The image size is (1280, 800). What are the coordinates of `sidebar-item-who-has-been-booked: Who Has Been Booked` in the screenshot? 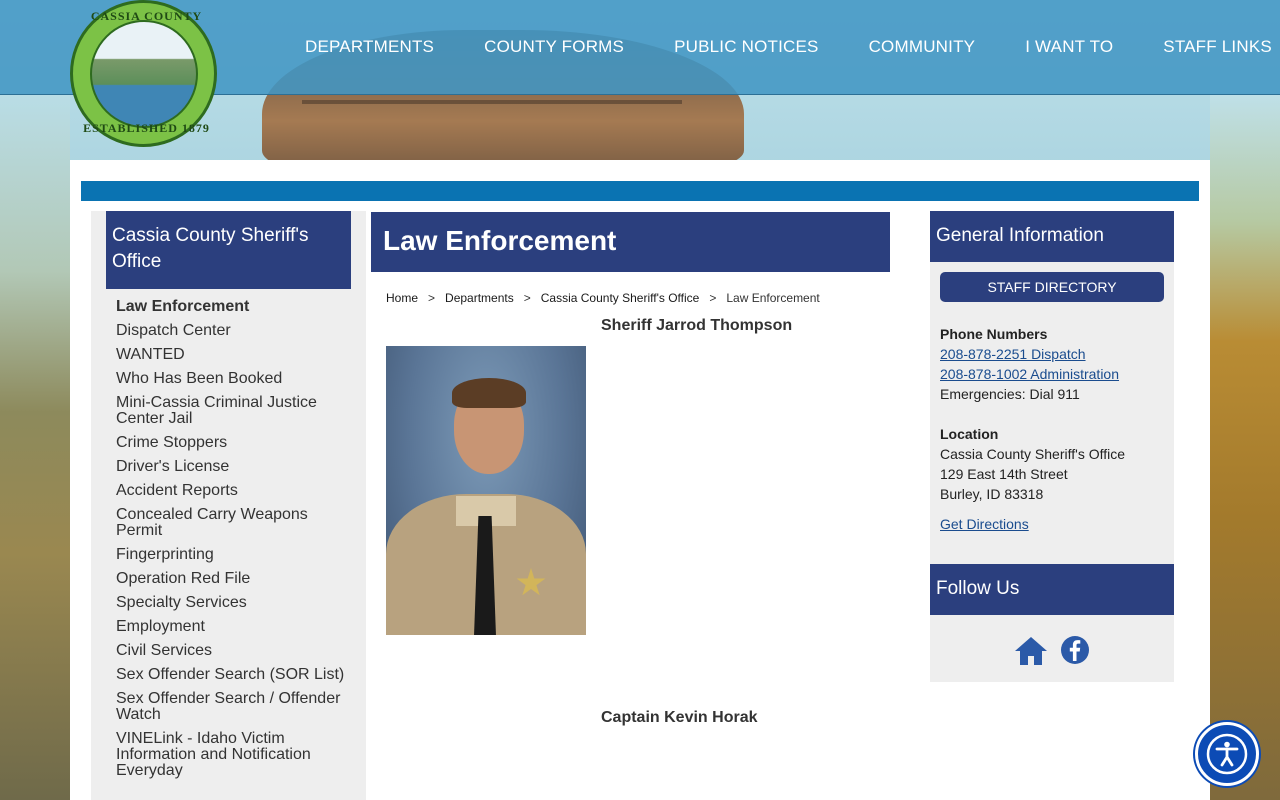 It's located at (231, 379).